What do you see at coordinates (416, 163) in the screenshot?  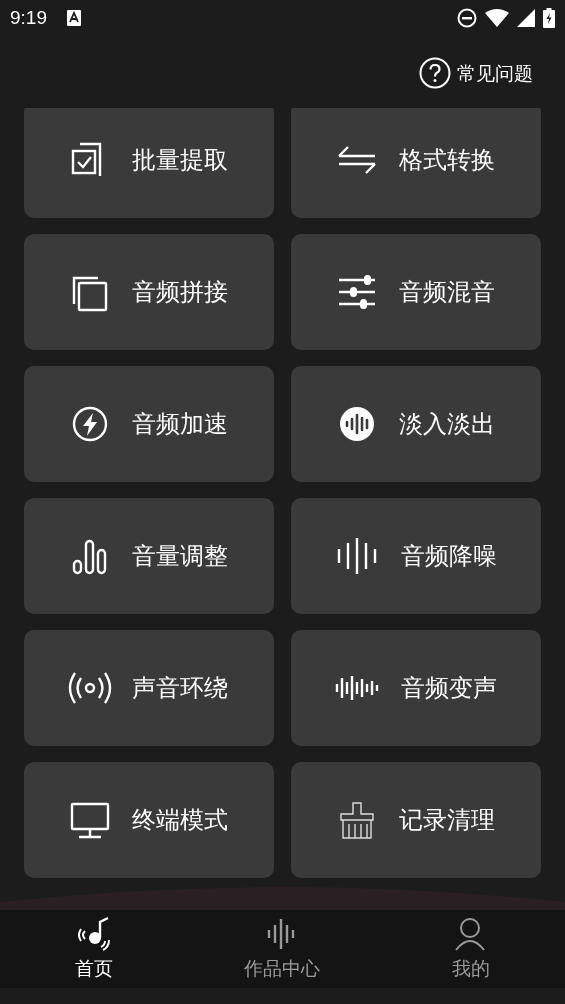 I see `tool-button: 格式转换` at bounding box center [416, 163].